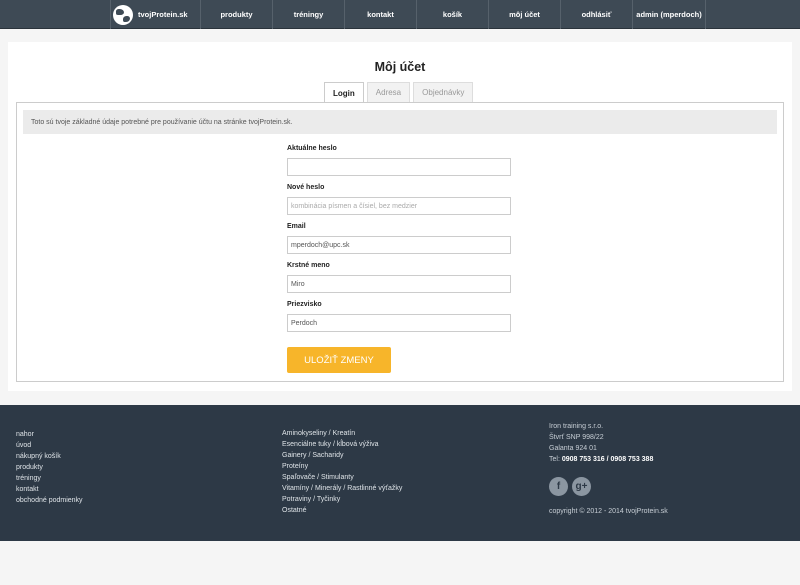  What do you see at coordinates (399, 284) in the screenshot?
I see `first-name-field: Miro` at bounding box center [399, 284].